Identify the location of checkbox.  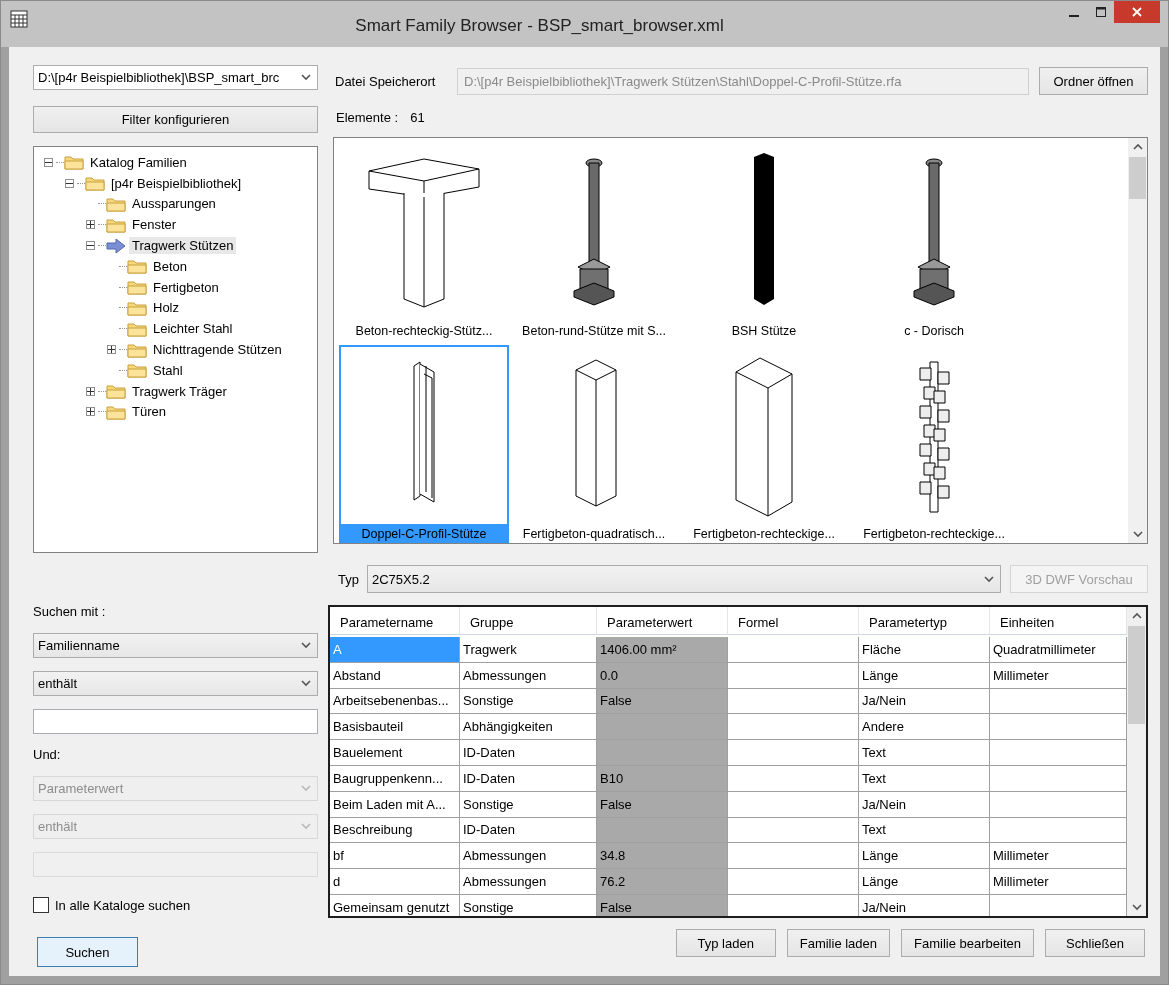
(41, 905).